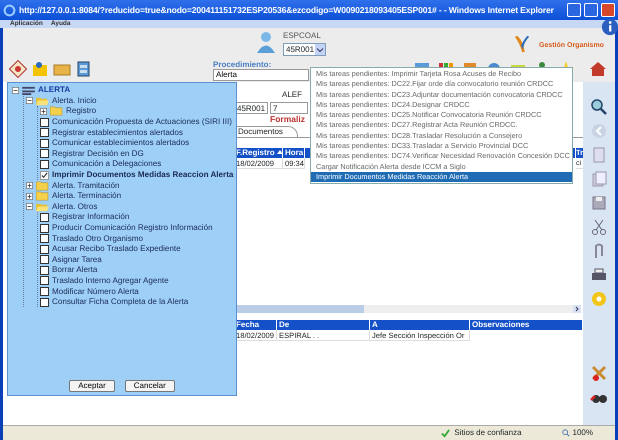 The image size is (618, 440). Describe the element at coordinates (242, 64) in the screenshot. I see `procedure-label: Procedimiento:` at that location.